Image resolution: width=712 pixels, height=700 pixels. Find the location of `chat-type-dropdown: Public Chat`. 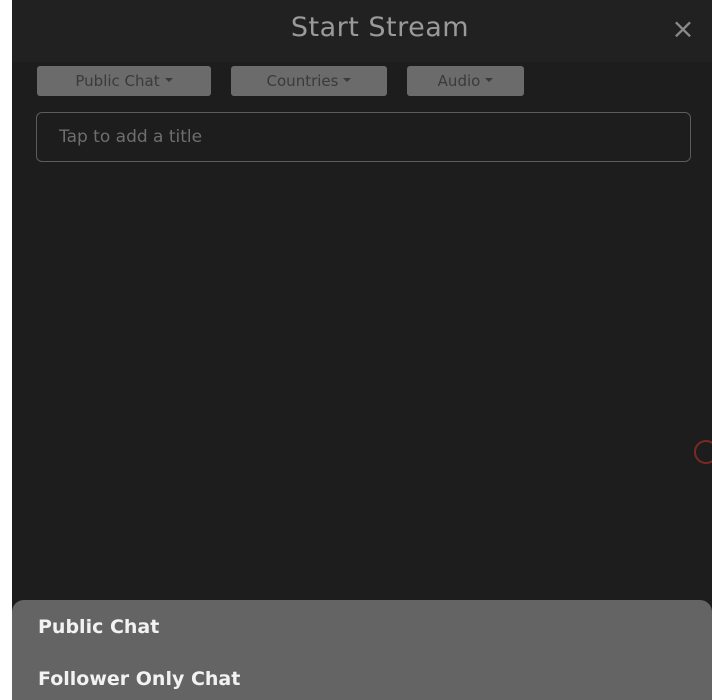

chat-type-dropdown: Public Chat is located at coordinates (124, 81).